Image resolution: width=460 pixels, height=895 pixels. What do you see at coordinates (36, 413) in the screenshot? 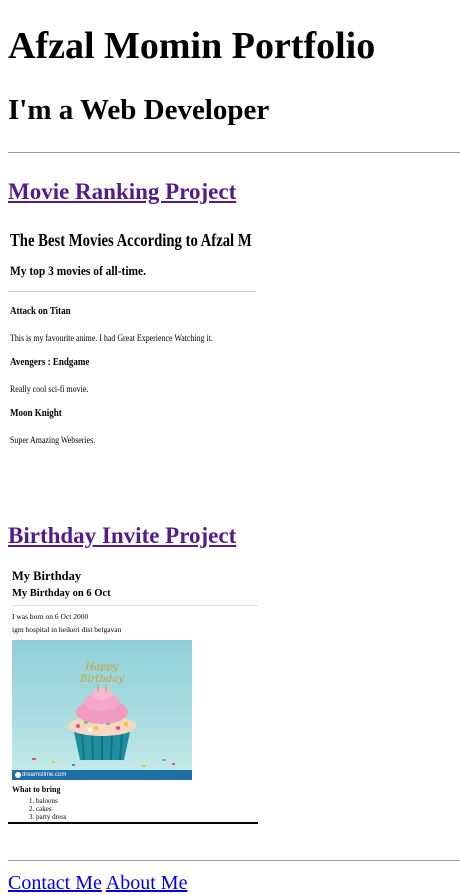
I see `movie-title: Moon Knight` at bounding box center [36, 413].